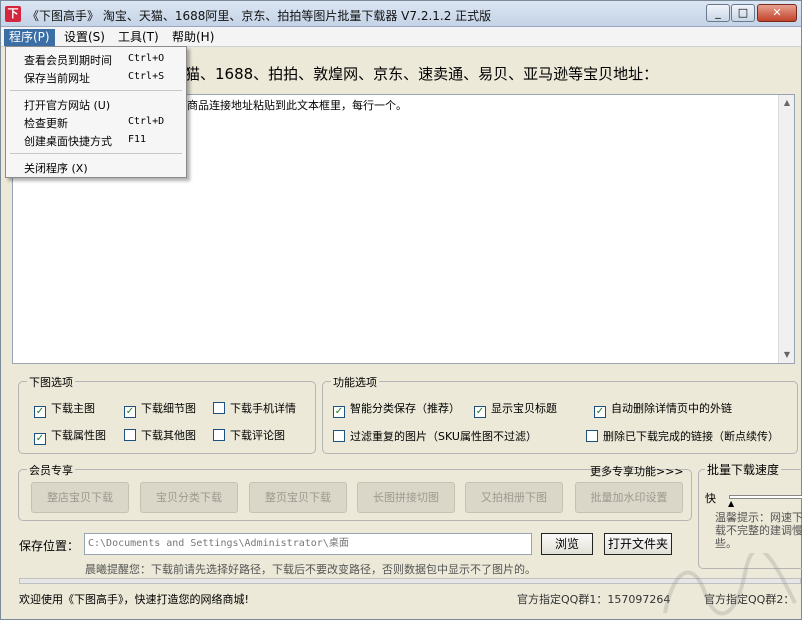 Image resolution: width=802 pixels, height=620 pixels. Describe the element at coordinates (67, 105) in the screenshot. I see `menu-item-open-website: 打开官方网站 (U)` at that location.